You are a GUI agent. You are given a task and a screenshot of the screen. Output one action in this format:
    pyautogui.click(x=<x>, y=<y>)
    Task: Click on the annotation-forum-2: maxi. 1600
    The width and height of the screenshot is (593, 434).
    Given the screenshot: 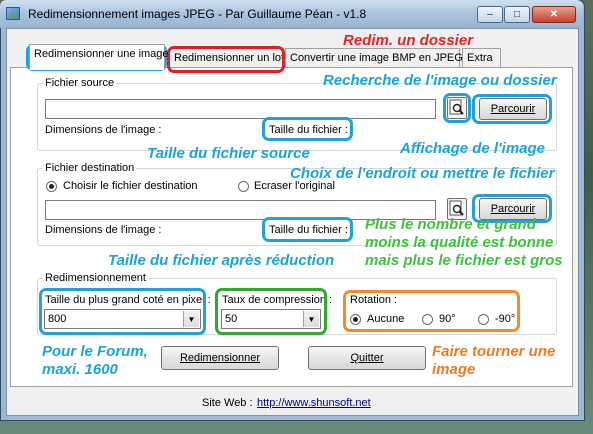 What is the action you would take?
    pyautogui.click(x=80, y=369)
    